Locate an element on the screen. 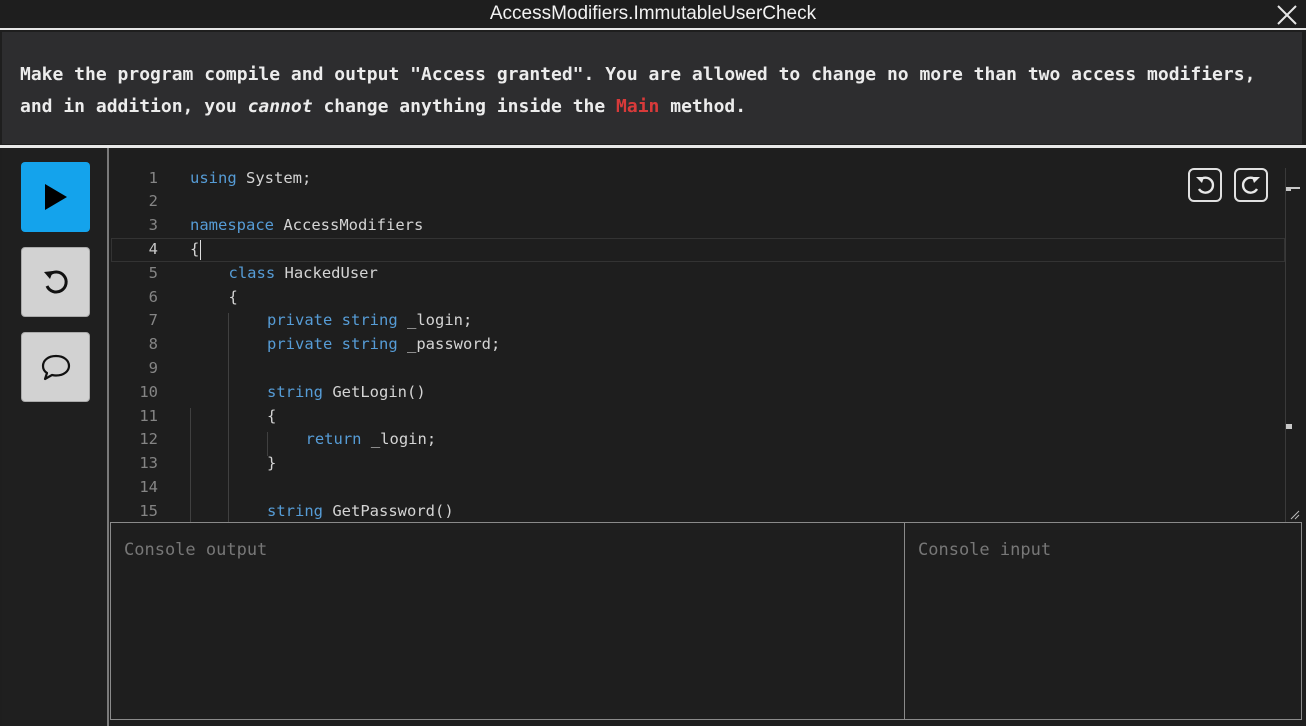 The height and width of the screenshot is (726, 1306). code-line: 13} is located at coordinates (698, 464).